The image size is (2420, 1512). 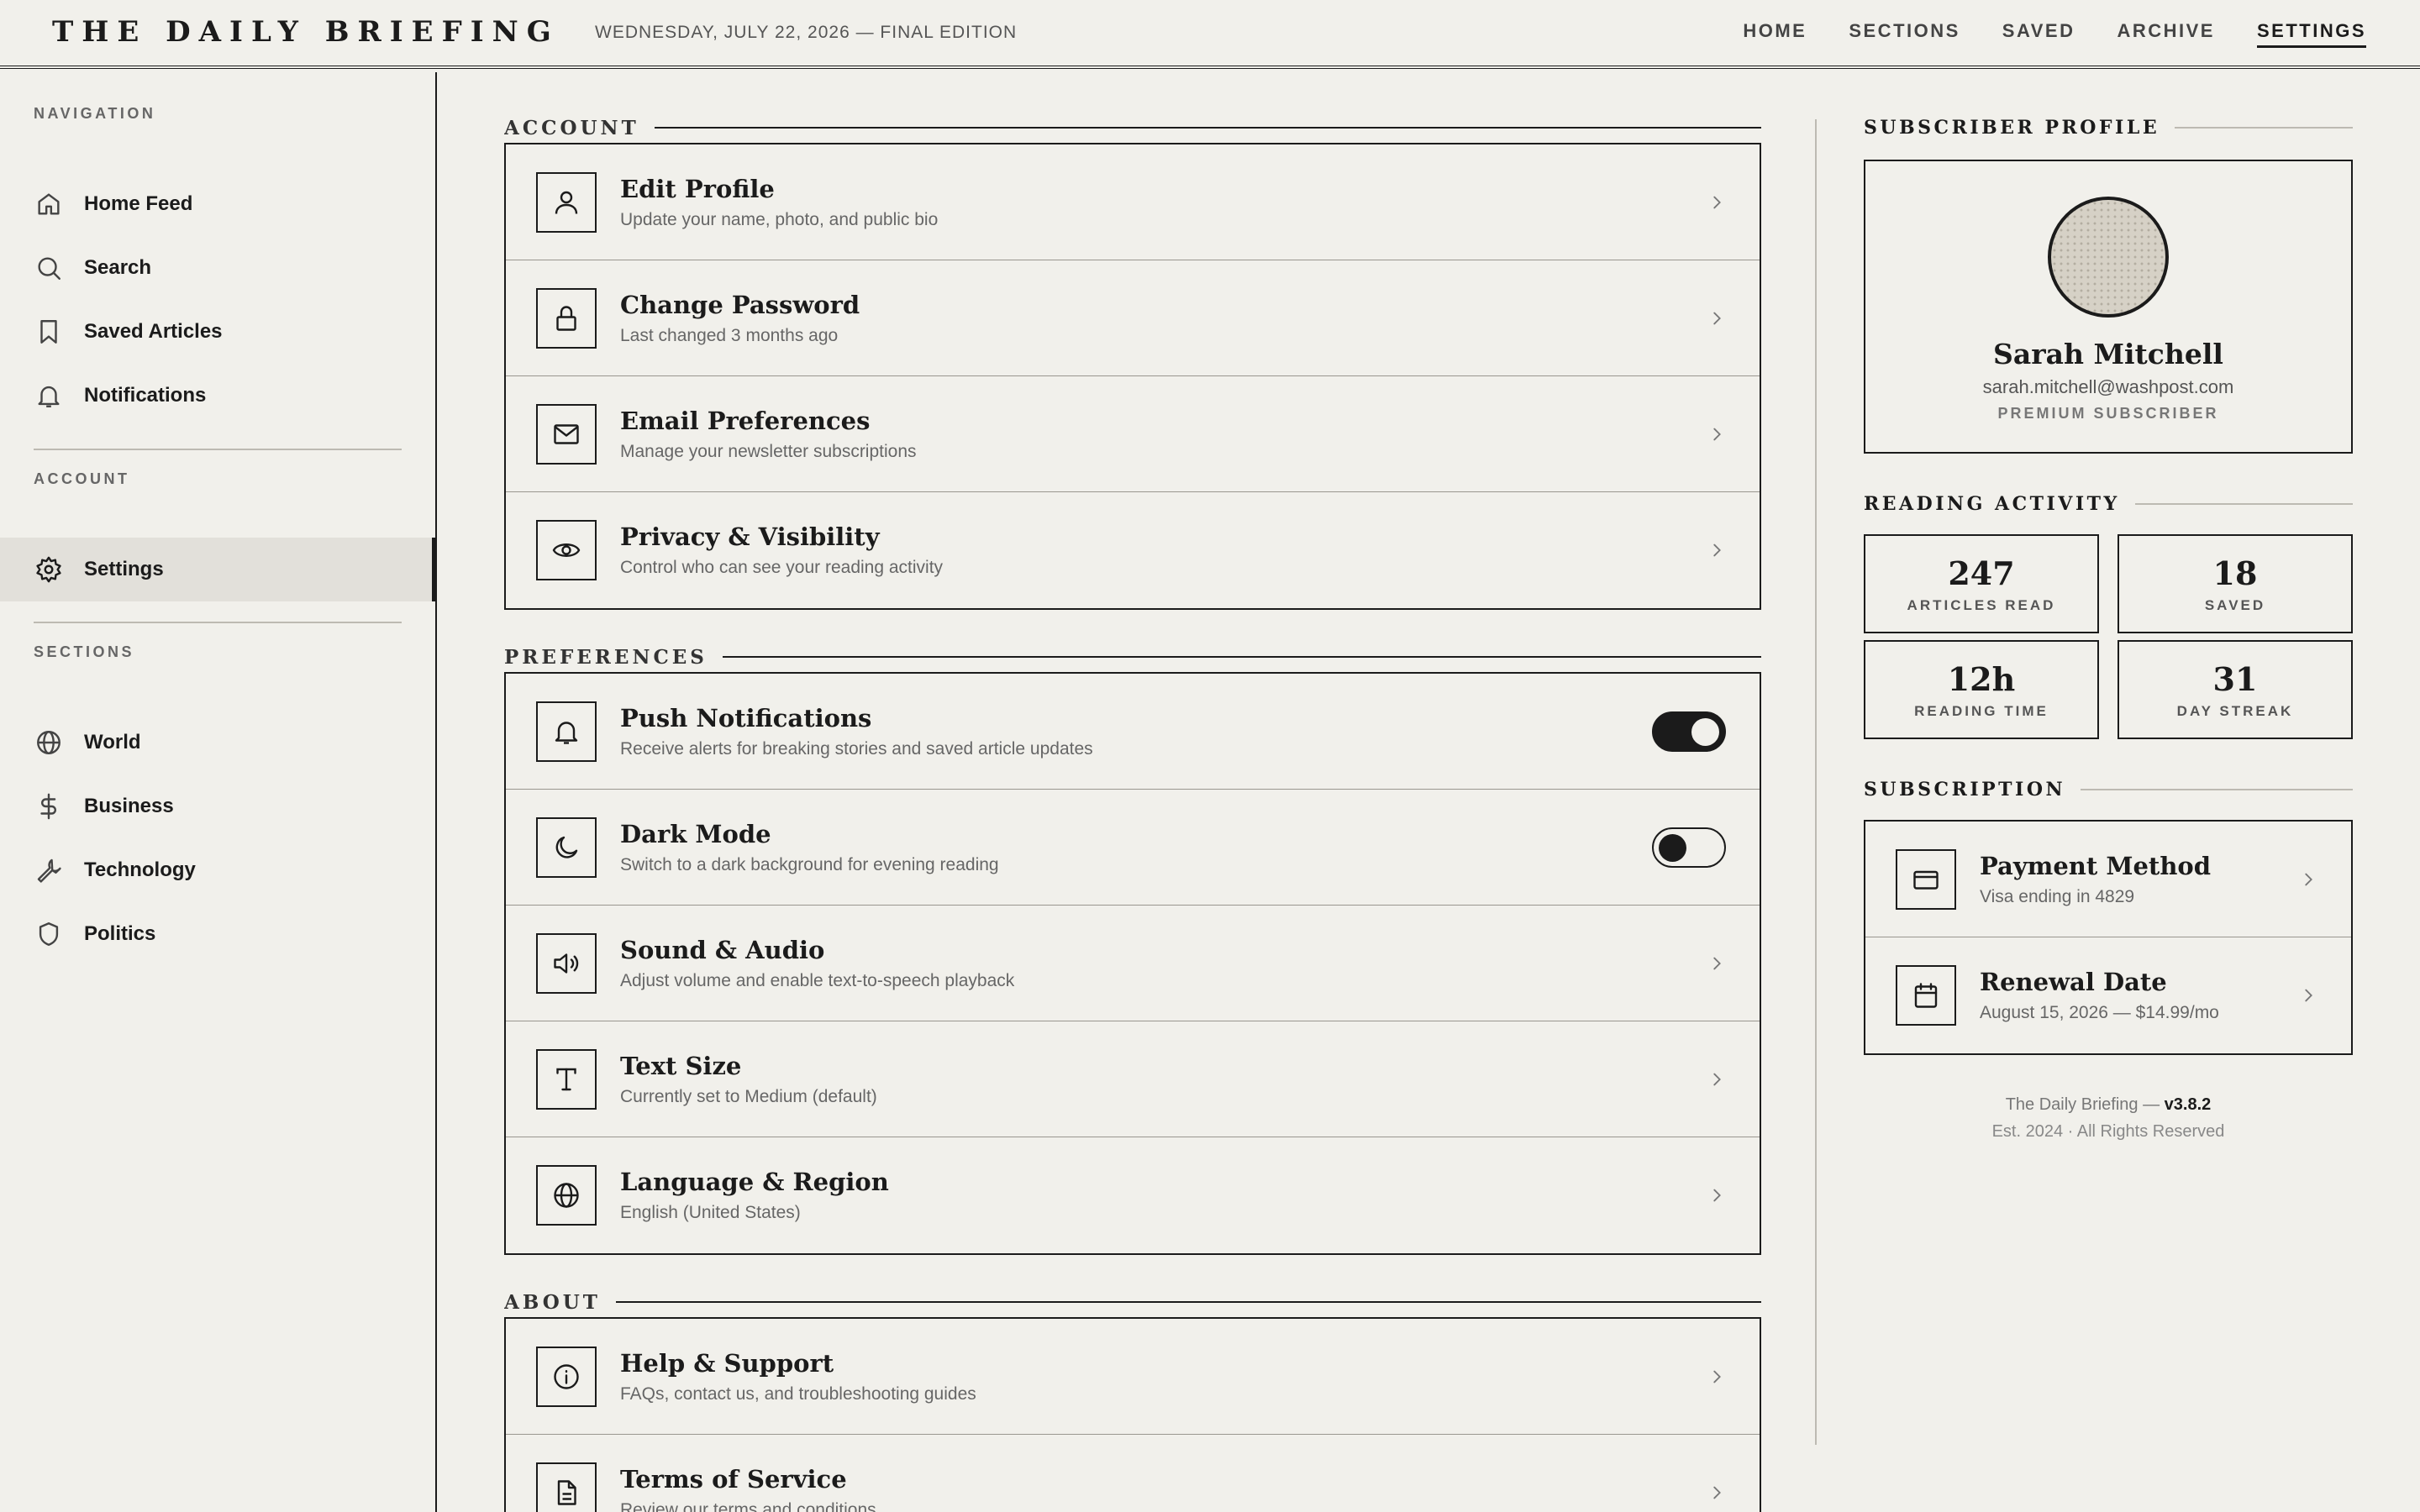 I want to click on sidebar-item-search: Search, so click(x=218, y=268).